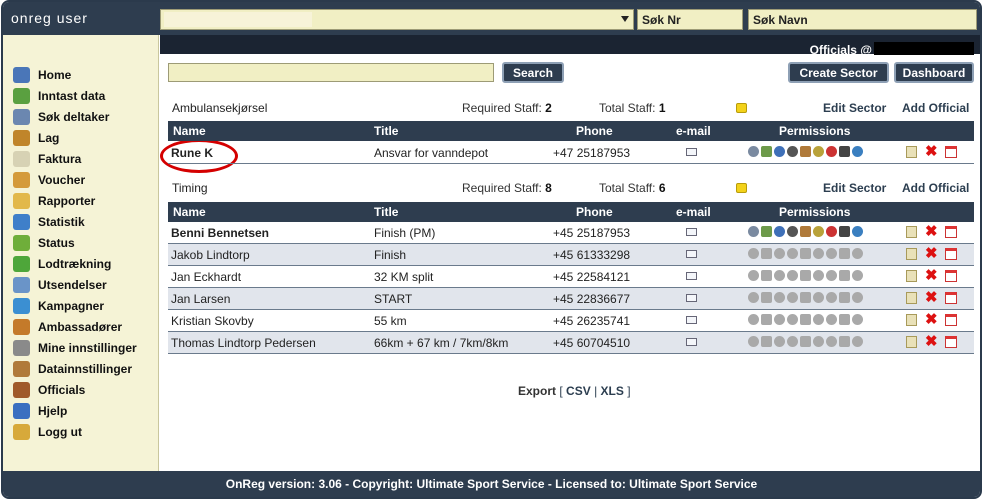 This screenshot has width=984, height=501. Describe the element at coordinates (58, 306) in the screenshot. I see `sidebar-item-kampagner: Kampagner` at that location.